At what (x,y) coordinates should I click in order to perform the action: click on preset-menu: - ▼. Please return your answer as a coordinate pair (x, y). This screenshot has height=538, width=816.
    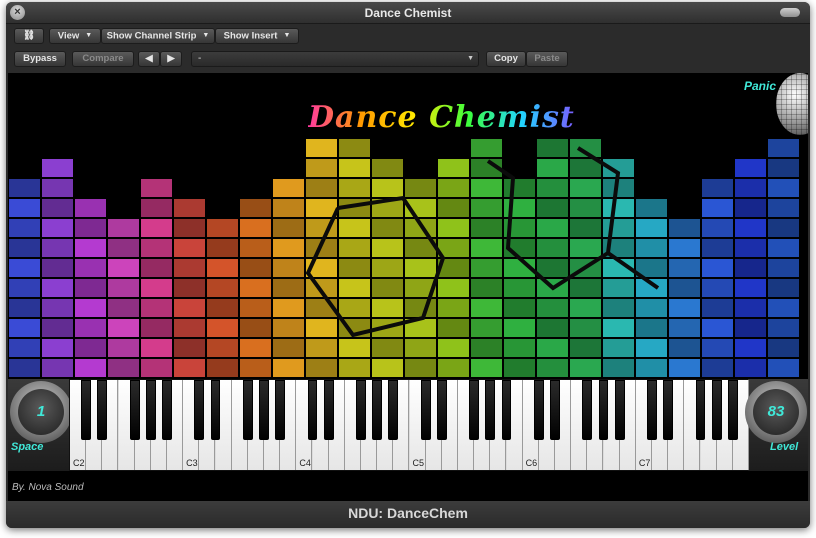
    Looking at the image, I should click on (335, 59).